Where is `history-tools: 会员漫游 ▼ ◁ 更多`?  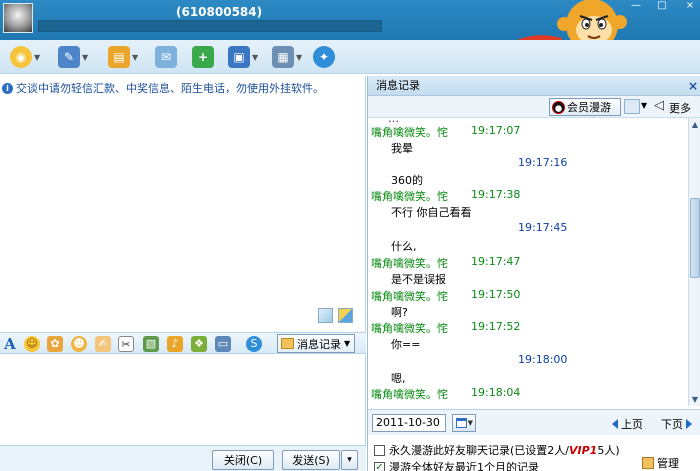 history-tools: 会员漫游 ▼ ◁ 更多 is located at coordinates (534, 107).